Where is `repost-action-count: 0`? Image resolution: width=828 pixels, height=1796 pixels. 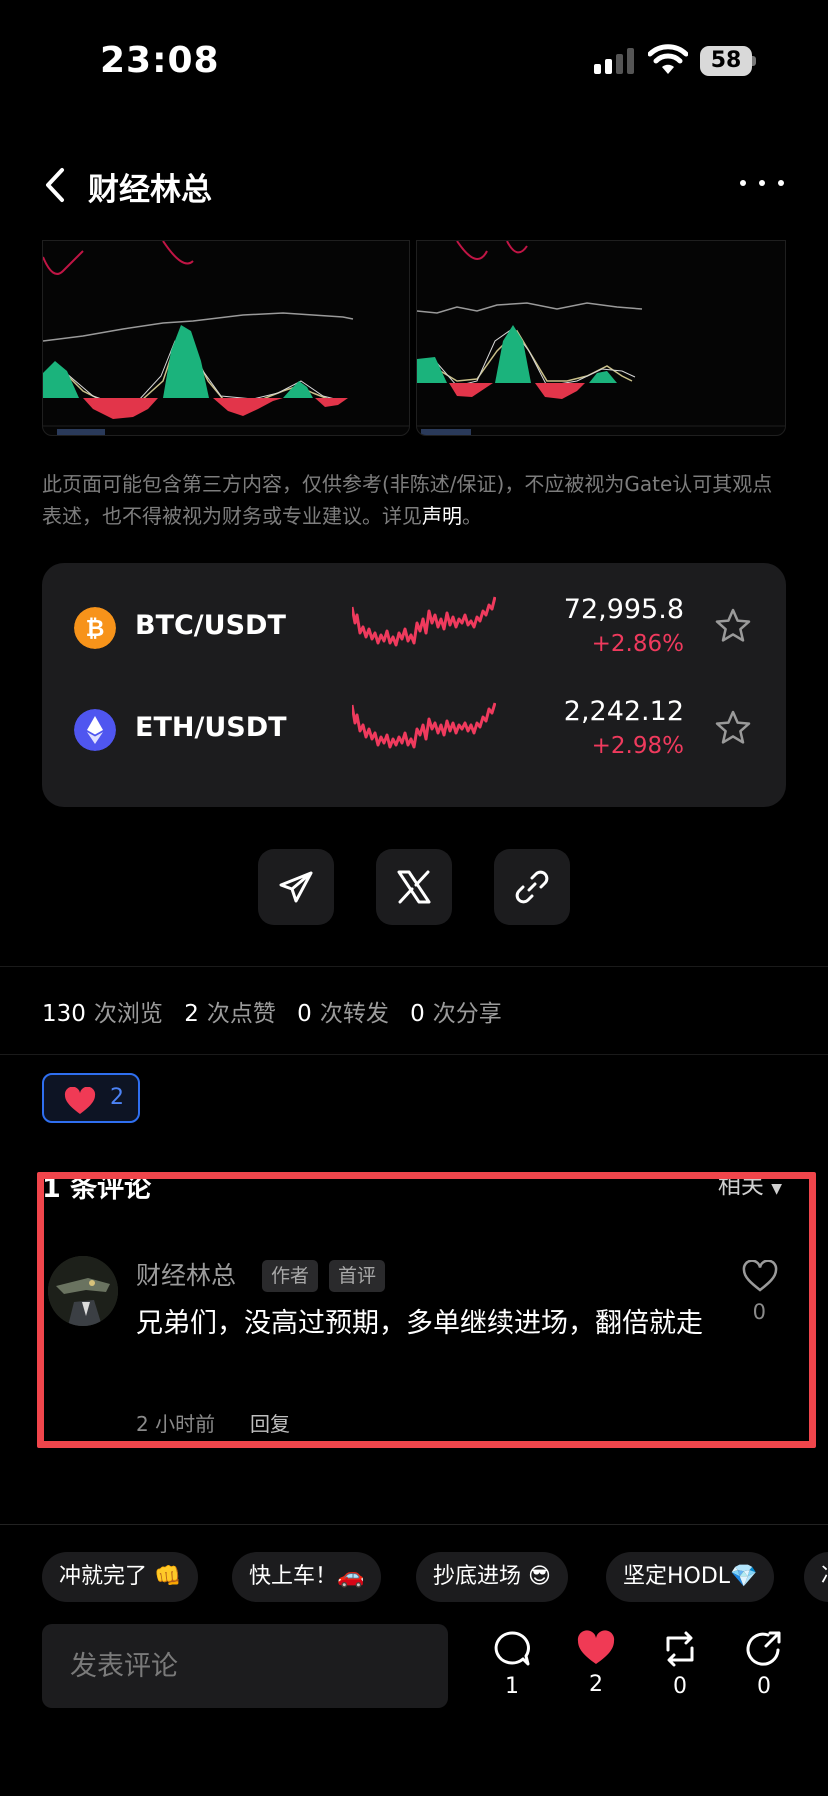
repost-action-count: 0 is located at coordinates (680, 1686).